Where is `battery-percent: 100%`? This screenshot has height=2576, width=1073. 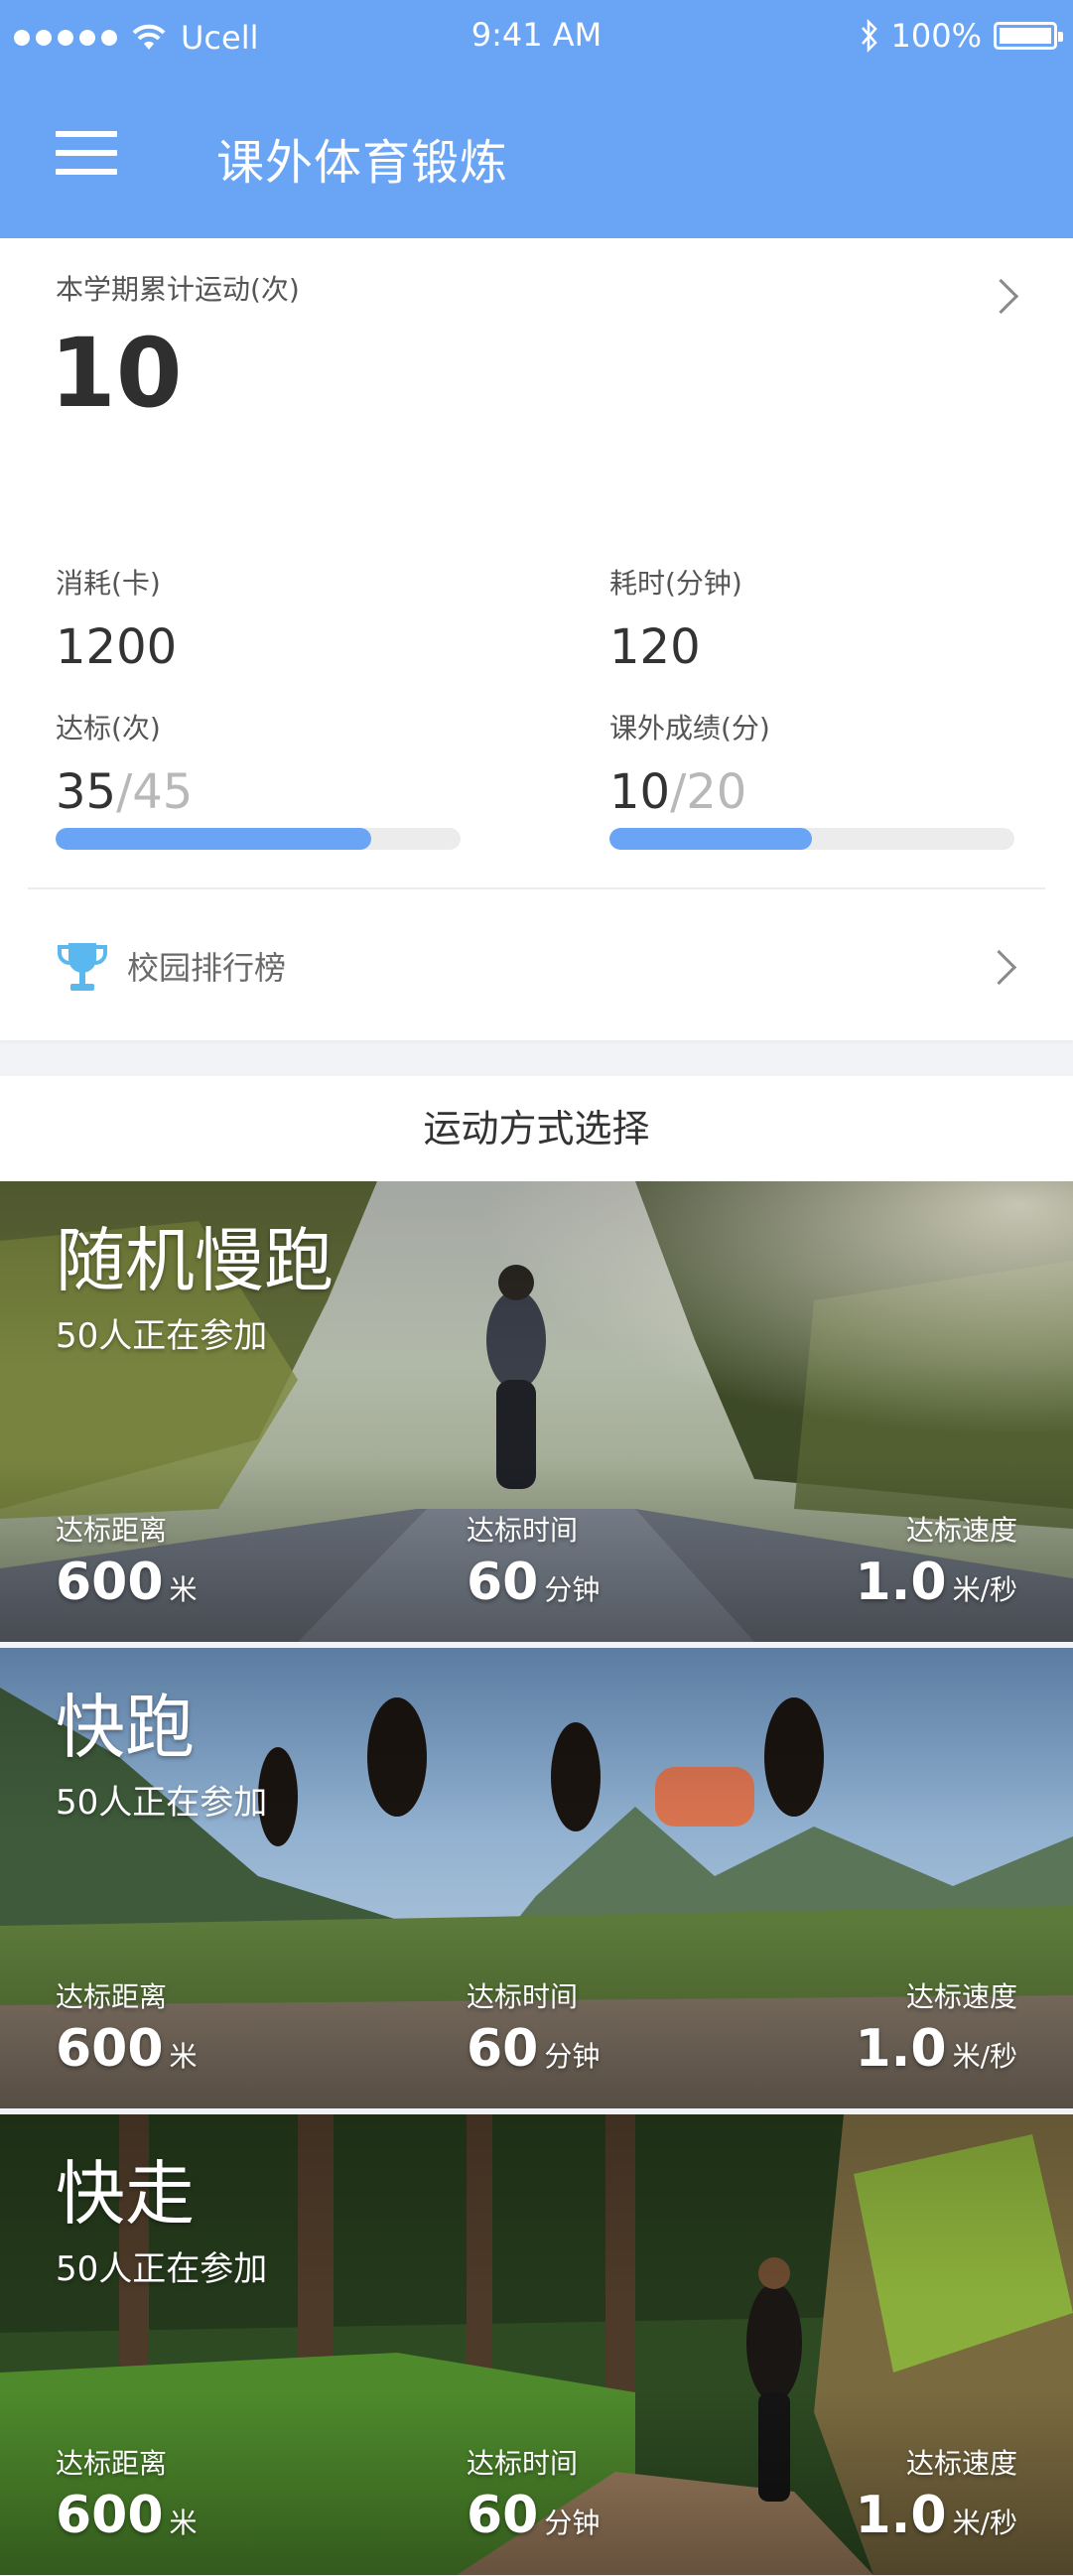 battery-percent: 100% is located at coordinates (936, 36).